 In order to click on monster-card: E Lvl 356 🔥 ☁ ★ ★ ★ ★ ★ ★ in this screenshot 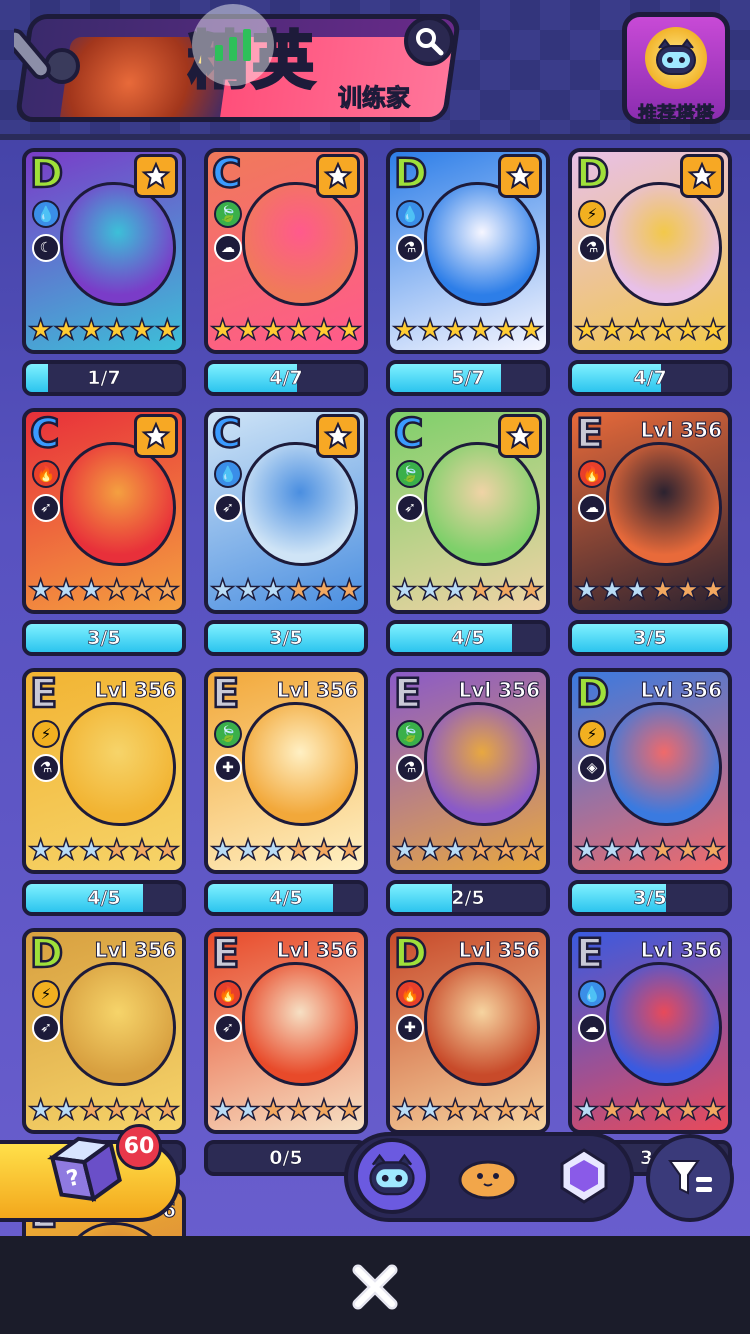, I will do `click(650, 511)`.